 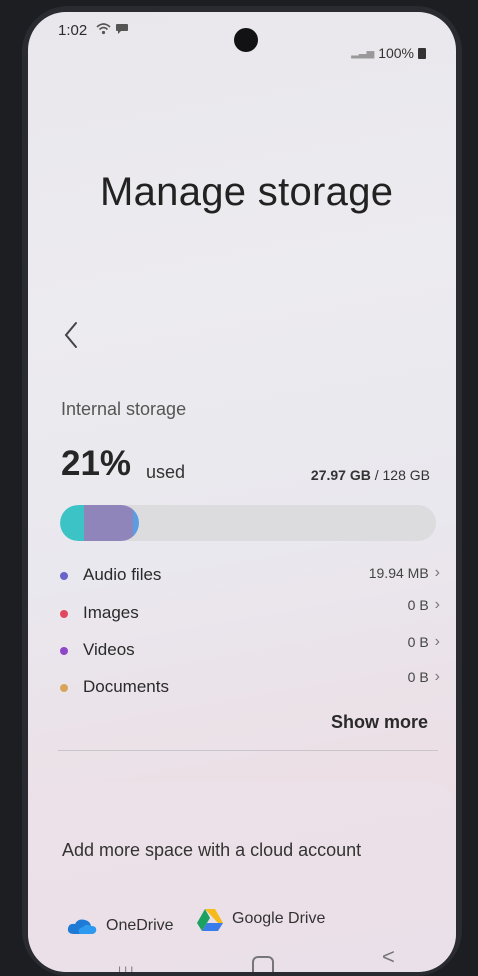 I want to click on usage-used-word: used, so click(x=166, y=472).